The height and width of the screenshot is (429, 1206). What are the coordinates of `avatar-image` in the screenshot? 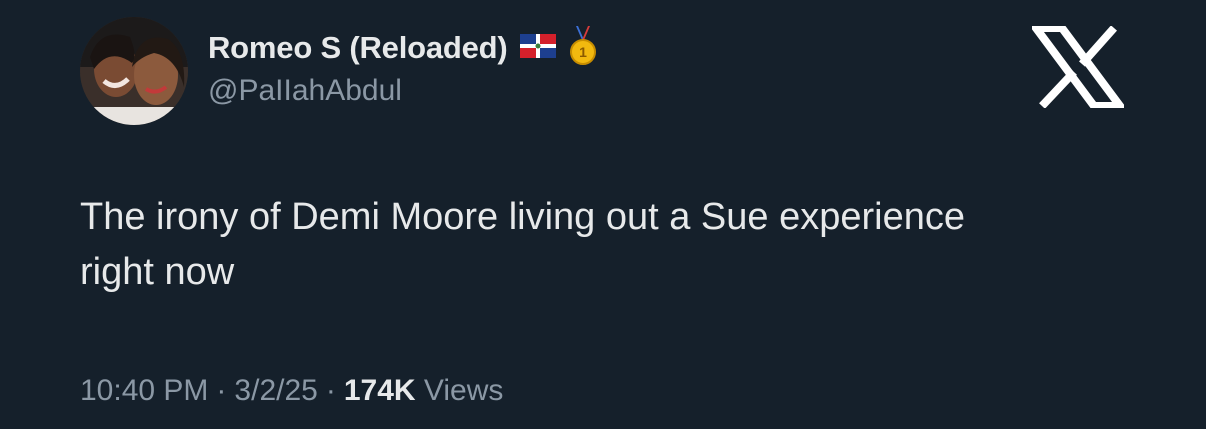 It's located at (134, 71).